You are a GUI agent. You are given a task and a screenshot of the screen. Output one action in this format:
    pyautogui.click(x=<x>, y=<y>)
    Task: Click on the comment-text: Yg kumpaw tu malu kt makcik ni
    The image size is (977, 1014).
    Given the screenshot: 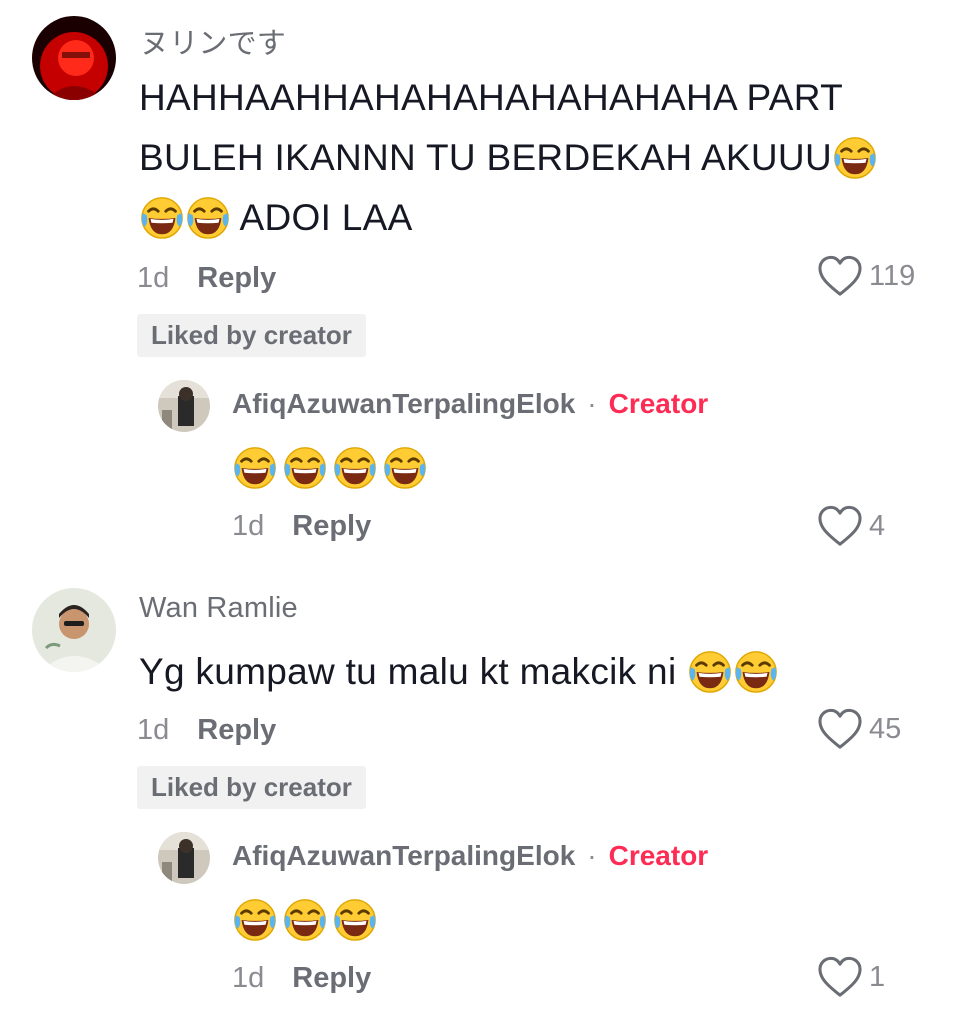 What is the action you would take?
    pyautogui.click(x=549, y=672)
    